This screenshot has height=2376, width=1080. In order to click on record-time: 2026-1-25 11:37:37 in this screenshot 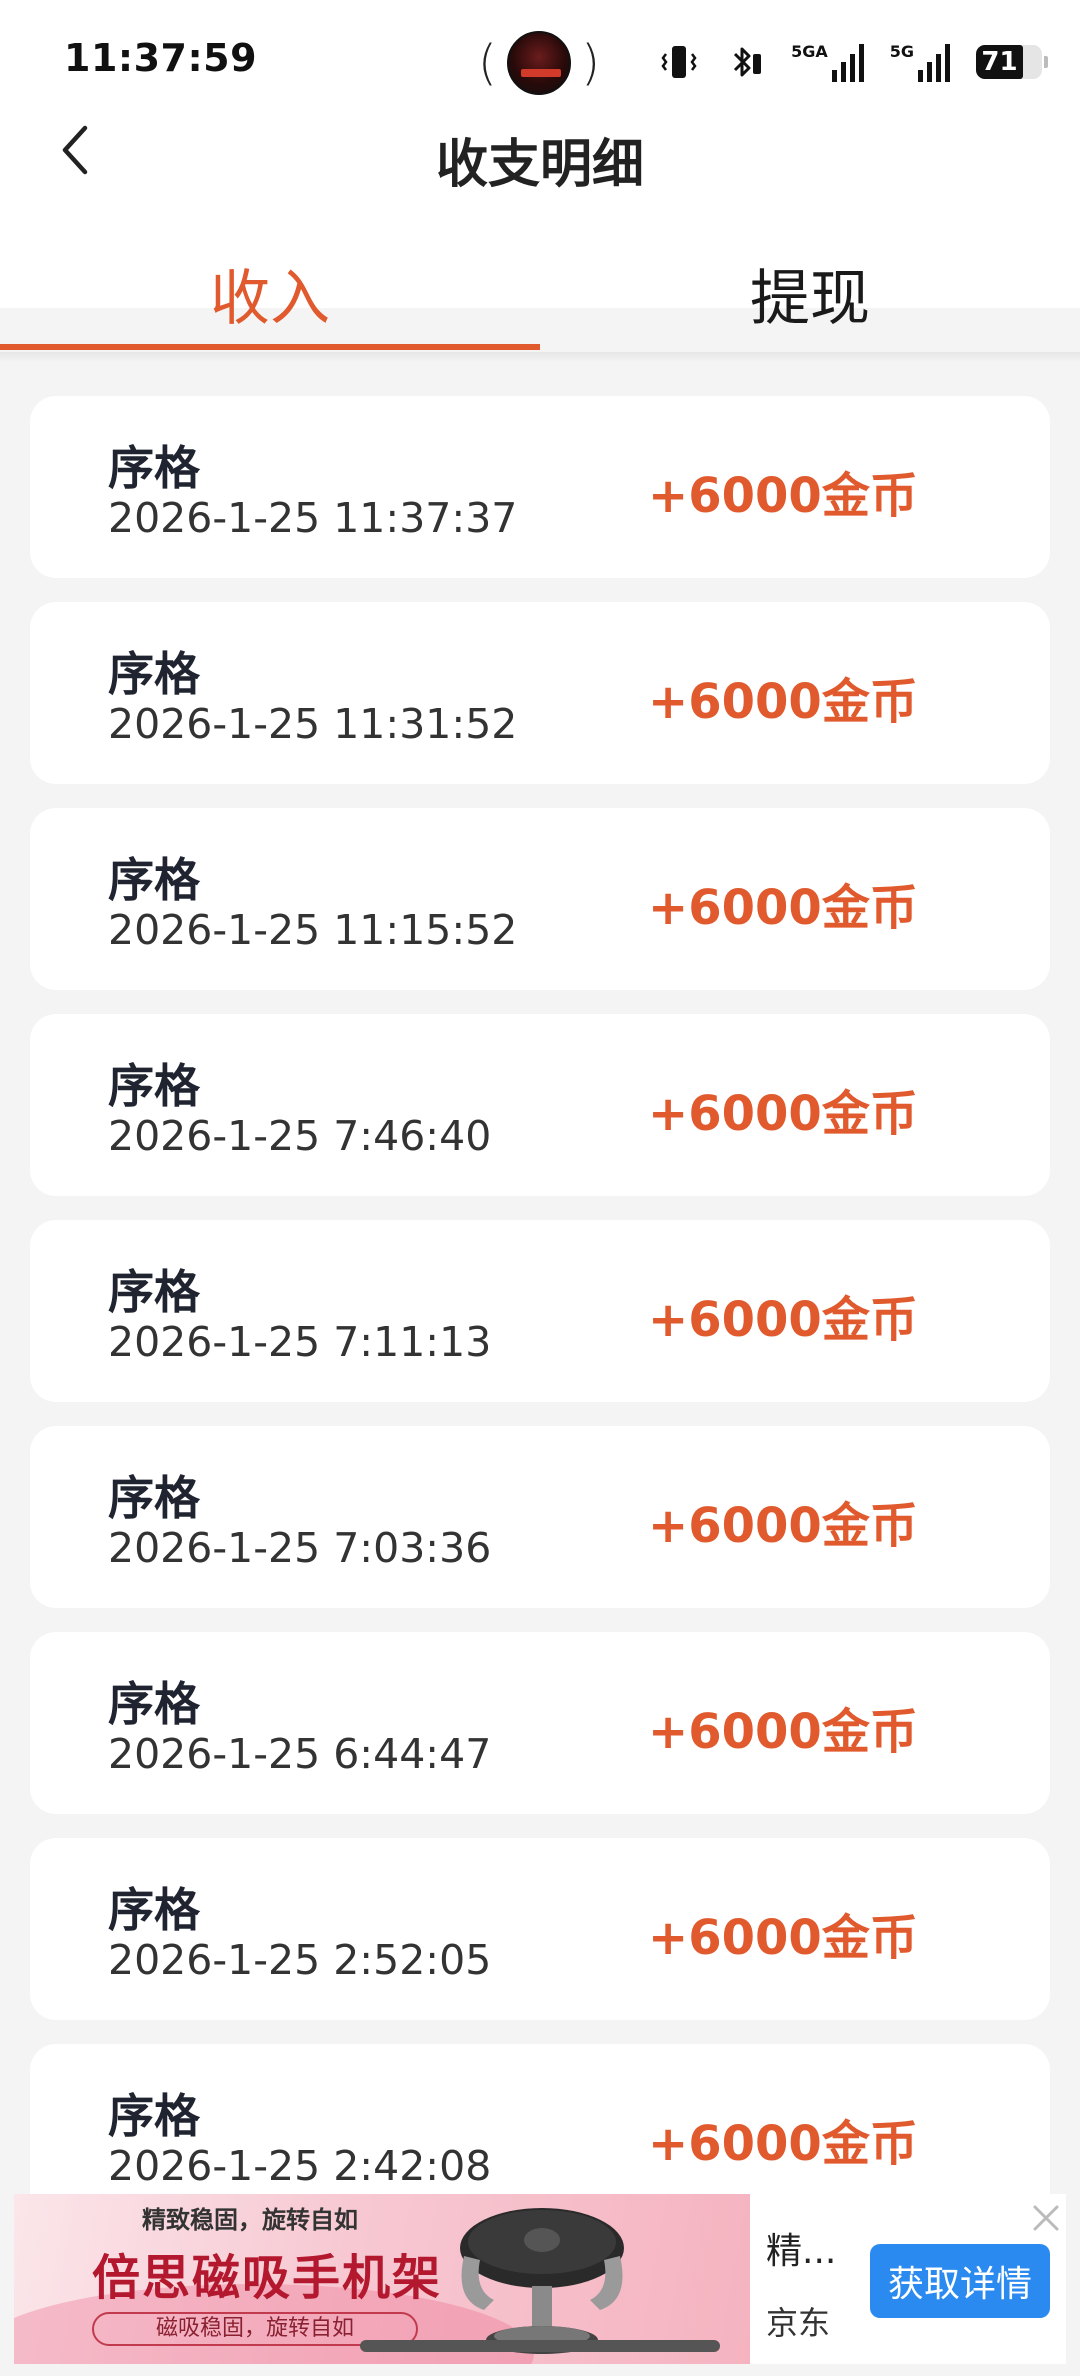, I will do `click(313, 518)`.